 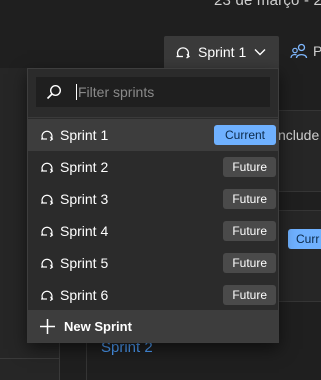 What do you see at coordinates (84, 263) in the screenshot?
I see `sprint-item-label: Sprint 5` at bounding box center [84, 263].